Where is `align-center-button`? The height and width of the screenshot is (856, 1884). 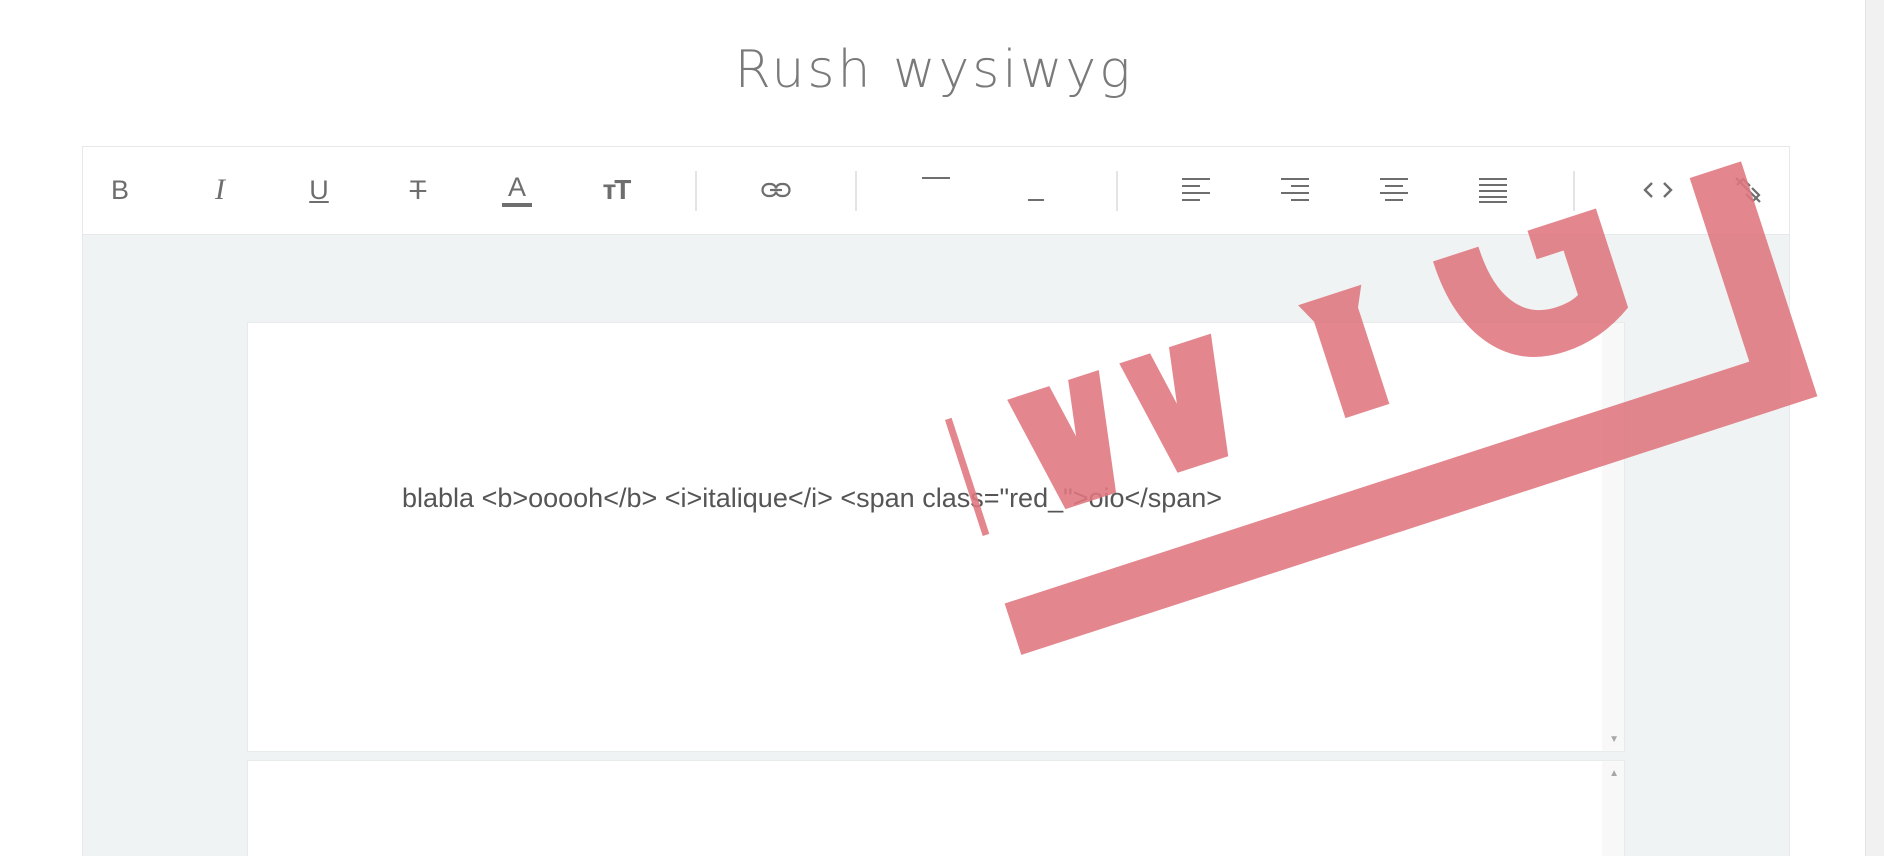 align-center-button is located at coordinates (1394, 190).